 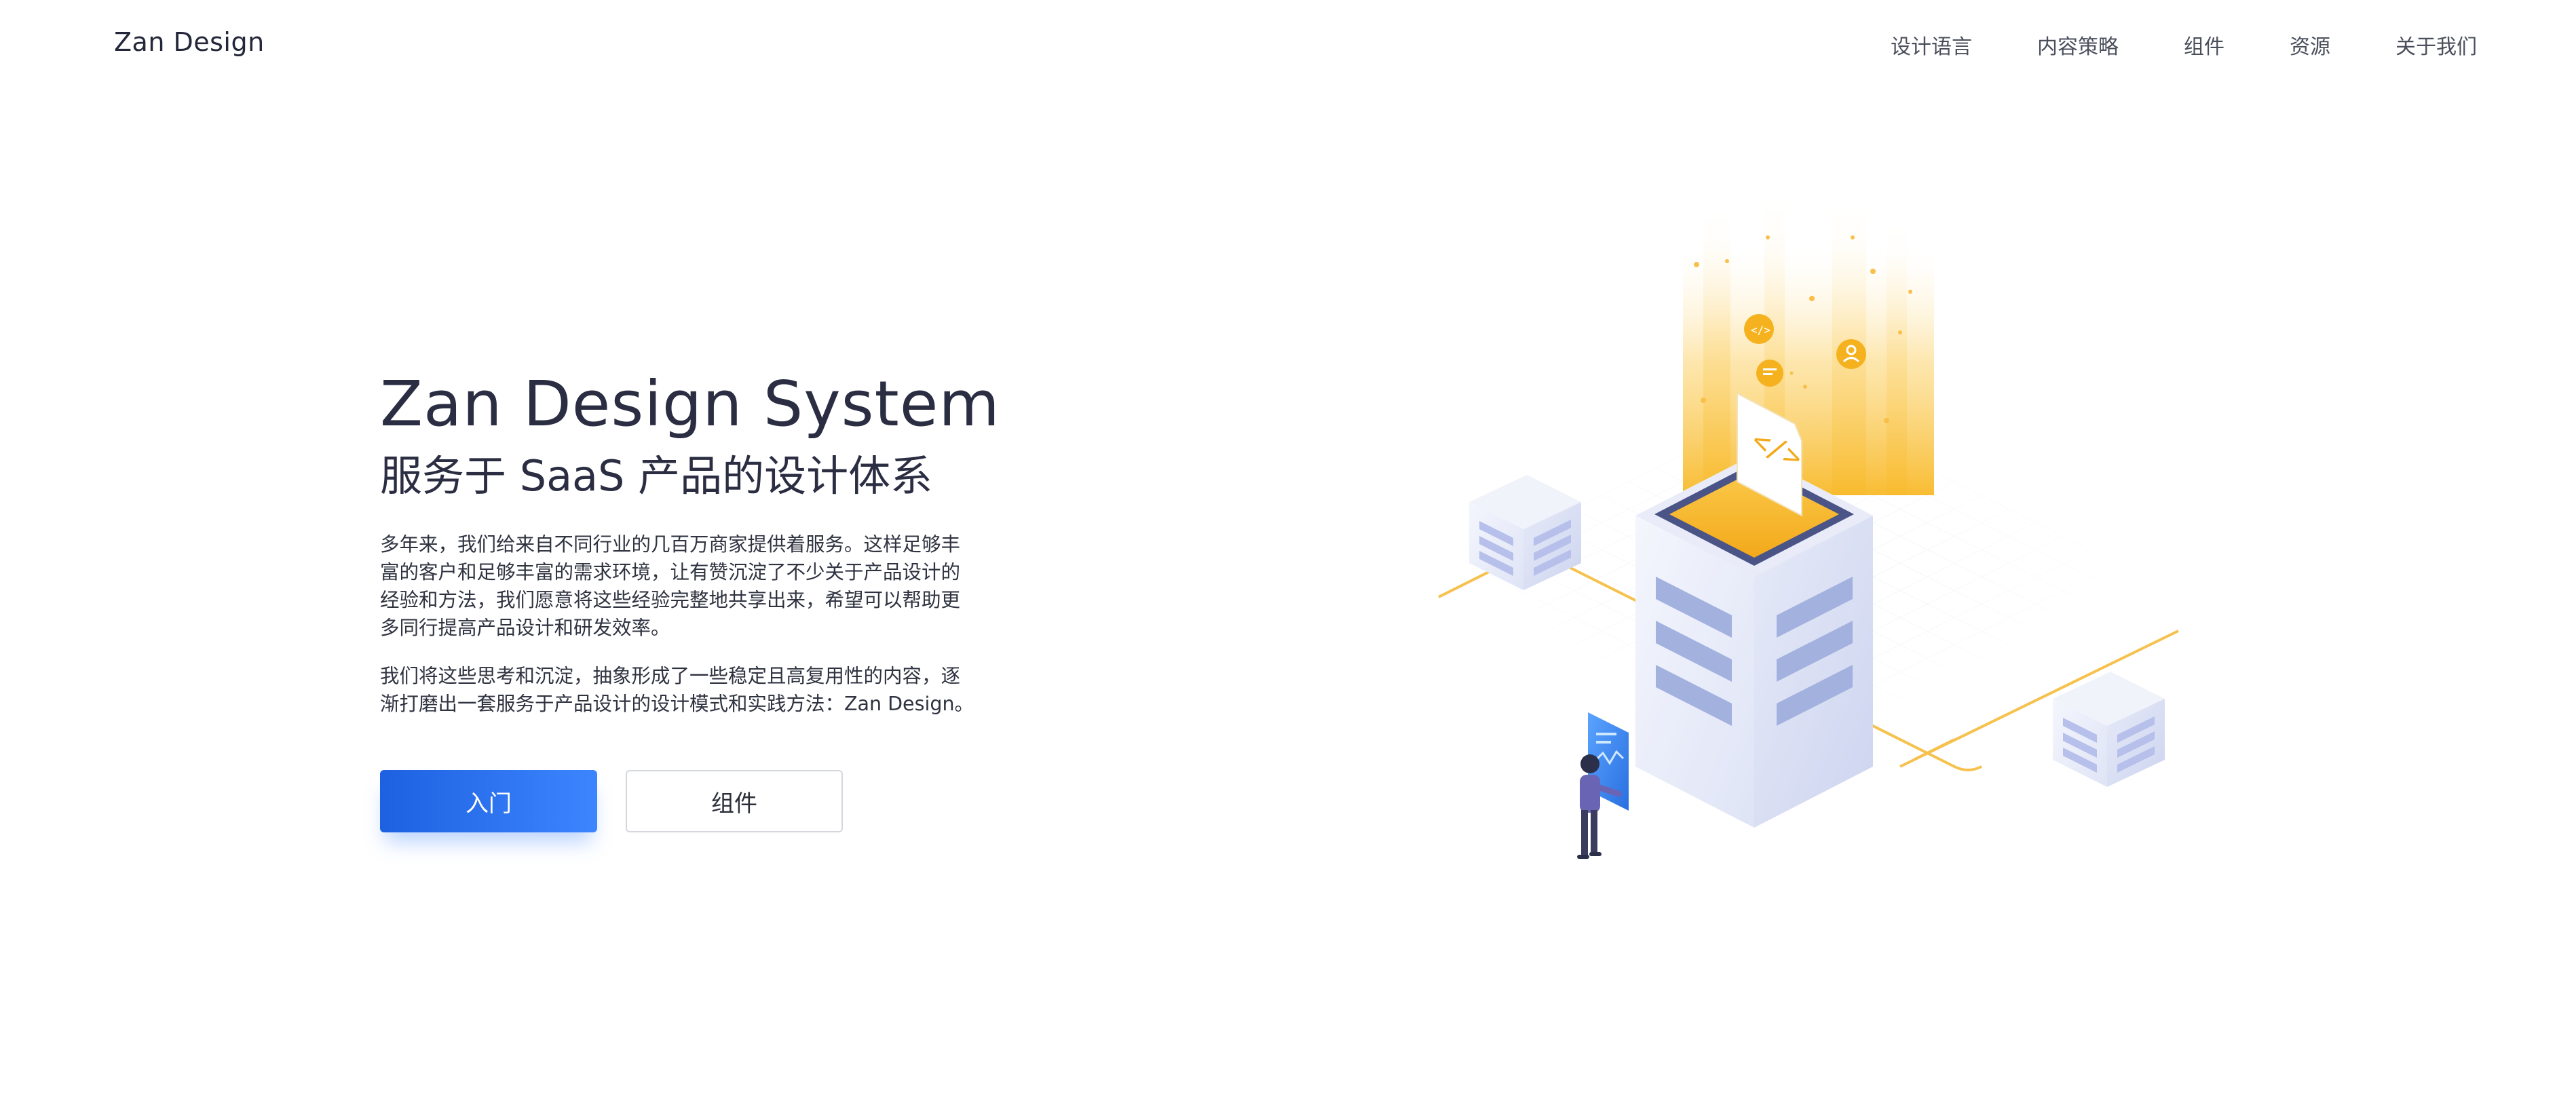 I want to click on user-icon, so click(x=1851, y=354).